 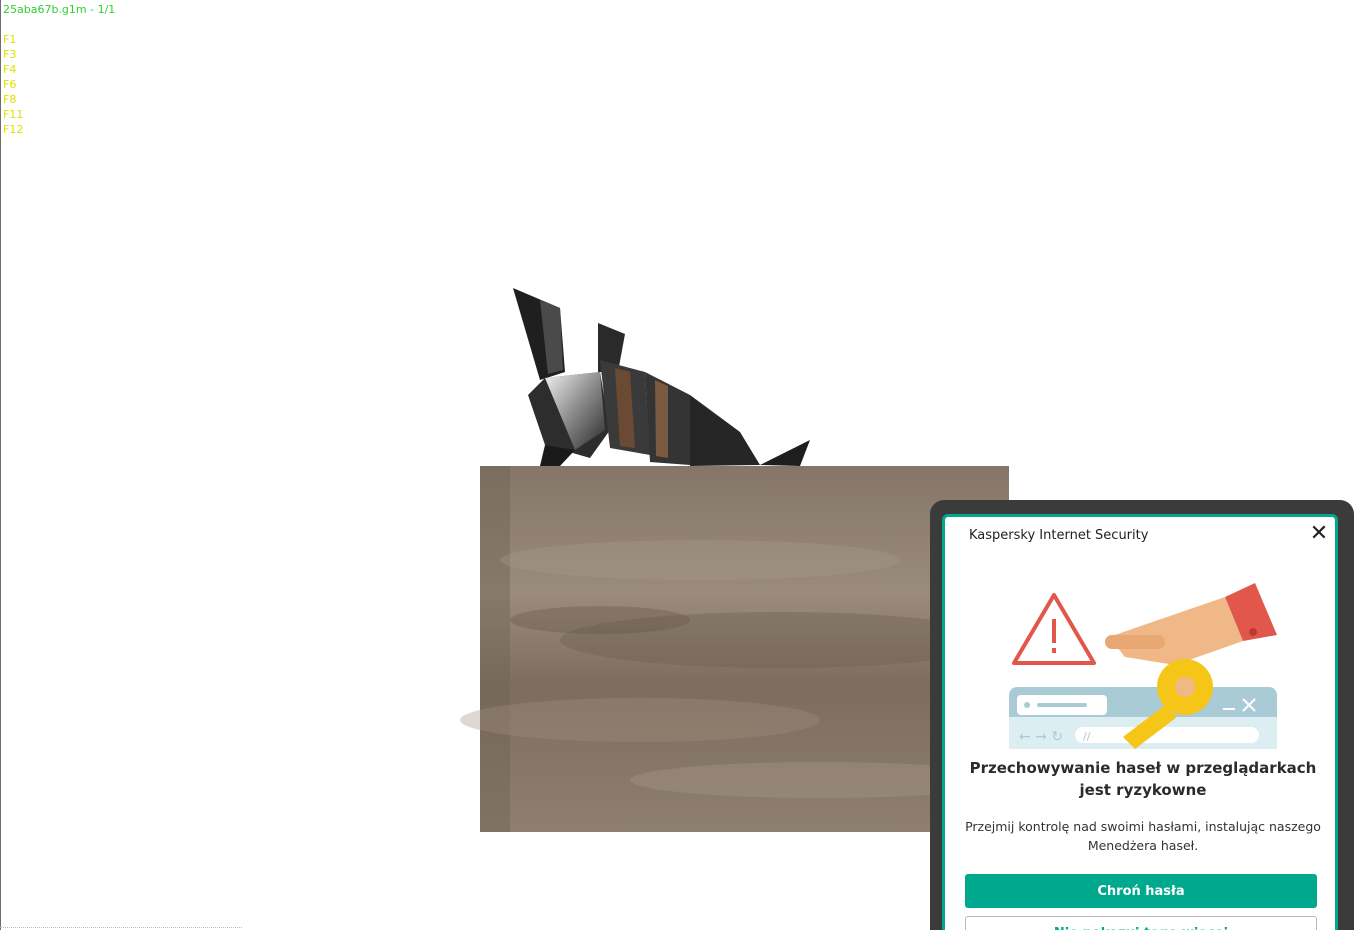 What do you see at coordinates (1141, 891) in the screenshot?
I see `protect-passwords-button: Chroń hasła` at bounding box center [1141, 891].